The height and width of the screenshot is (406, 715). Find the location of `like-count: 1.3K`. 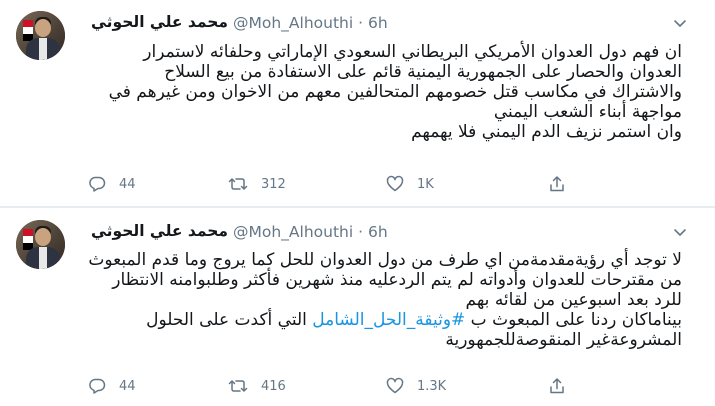

like-count: 1.3K is located at coordinates (432, 386).